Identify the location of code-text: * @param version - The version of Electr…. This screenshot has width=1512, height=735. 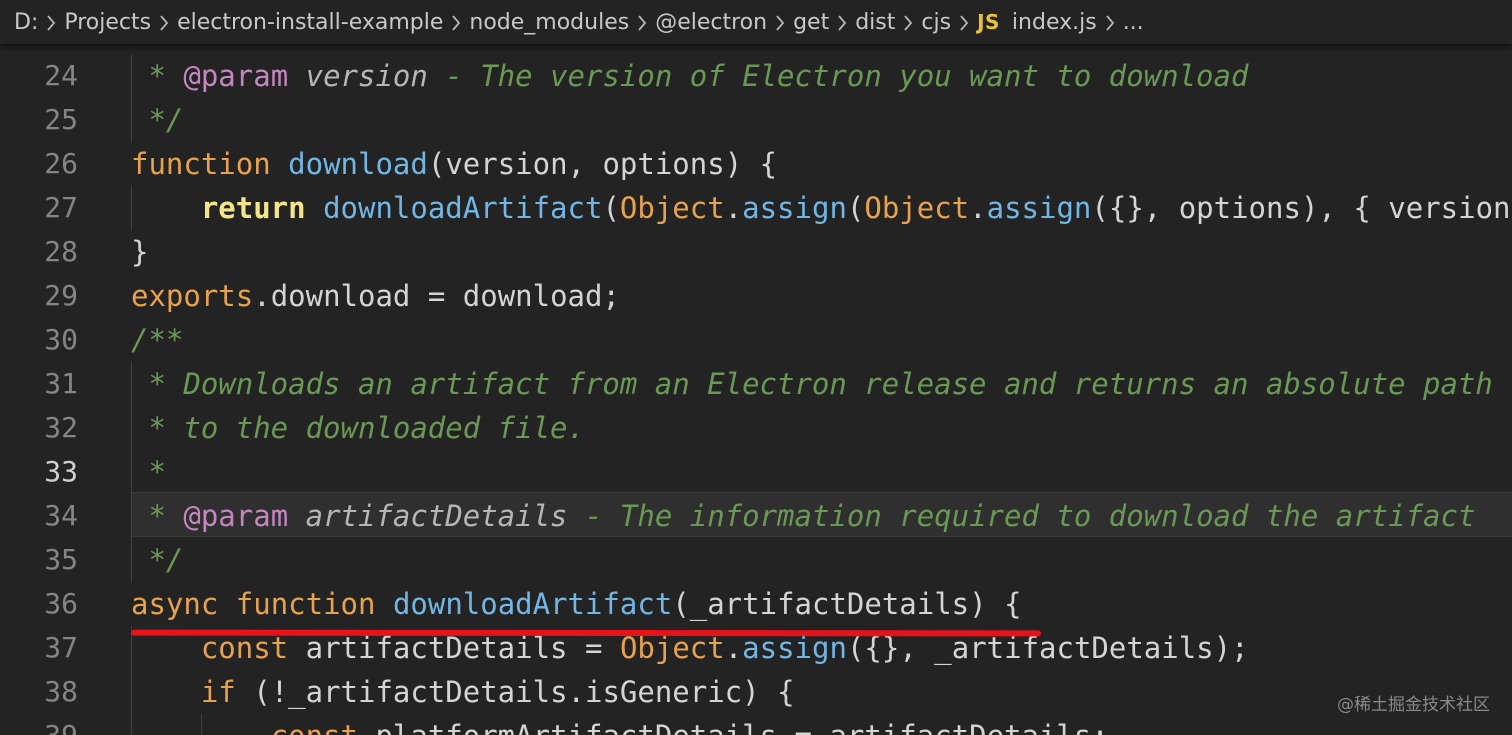
(690, 76).